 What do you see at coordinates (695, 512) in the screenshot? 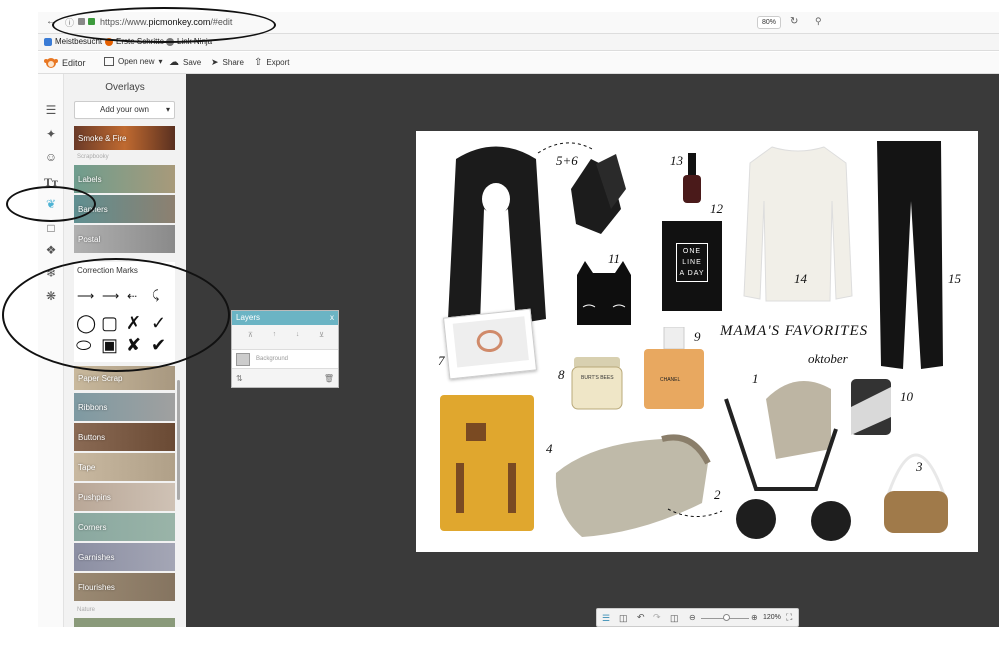
I see `dashed-arrow-decoration` at bounding box center [695, 512].